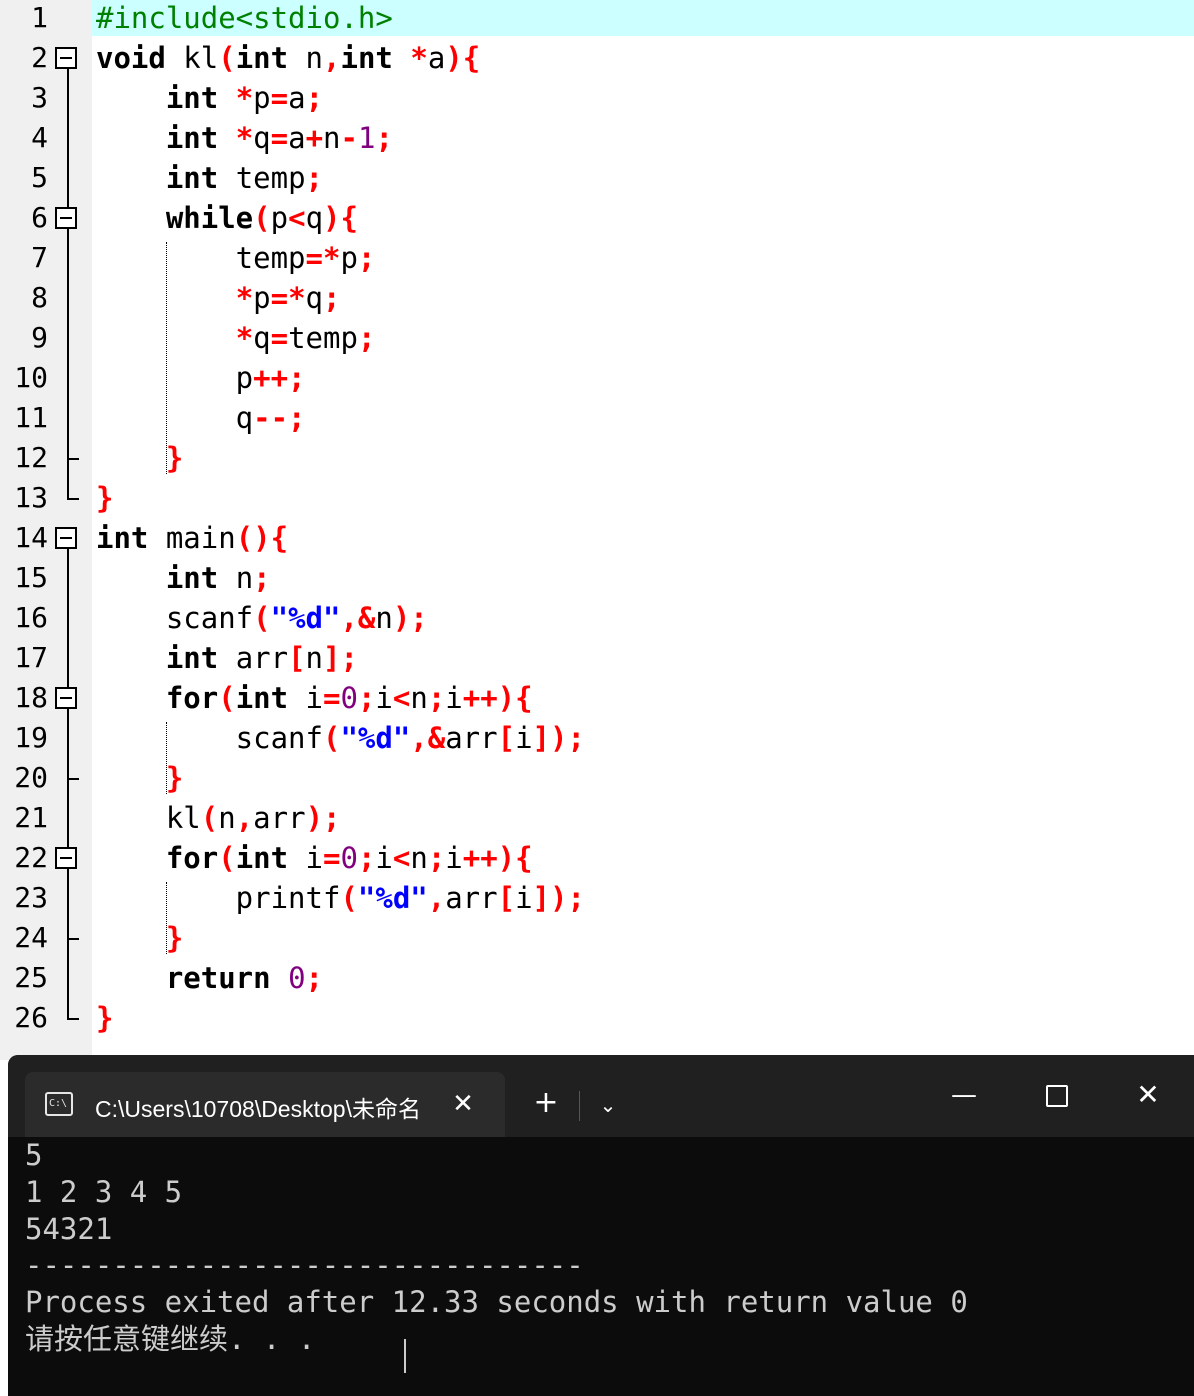 This screenshot has height=1396, width=1194. I want to click on line-number: 1, so click(39, 17).